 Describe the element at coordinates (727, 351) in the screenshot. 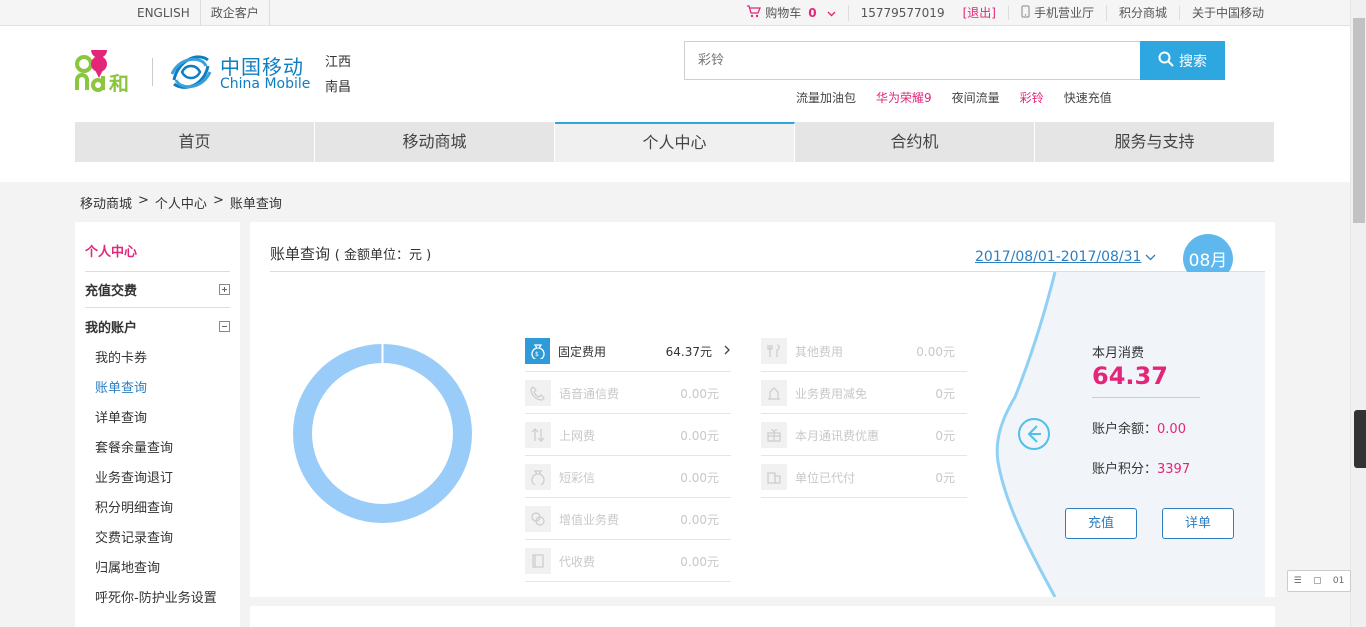

I see `chevron-right-icon` at that location.